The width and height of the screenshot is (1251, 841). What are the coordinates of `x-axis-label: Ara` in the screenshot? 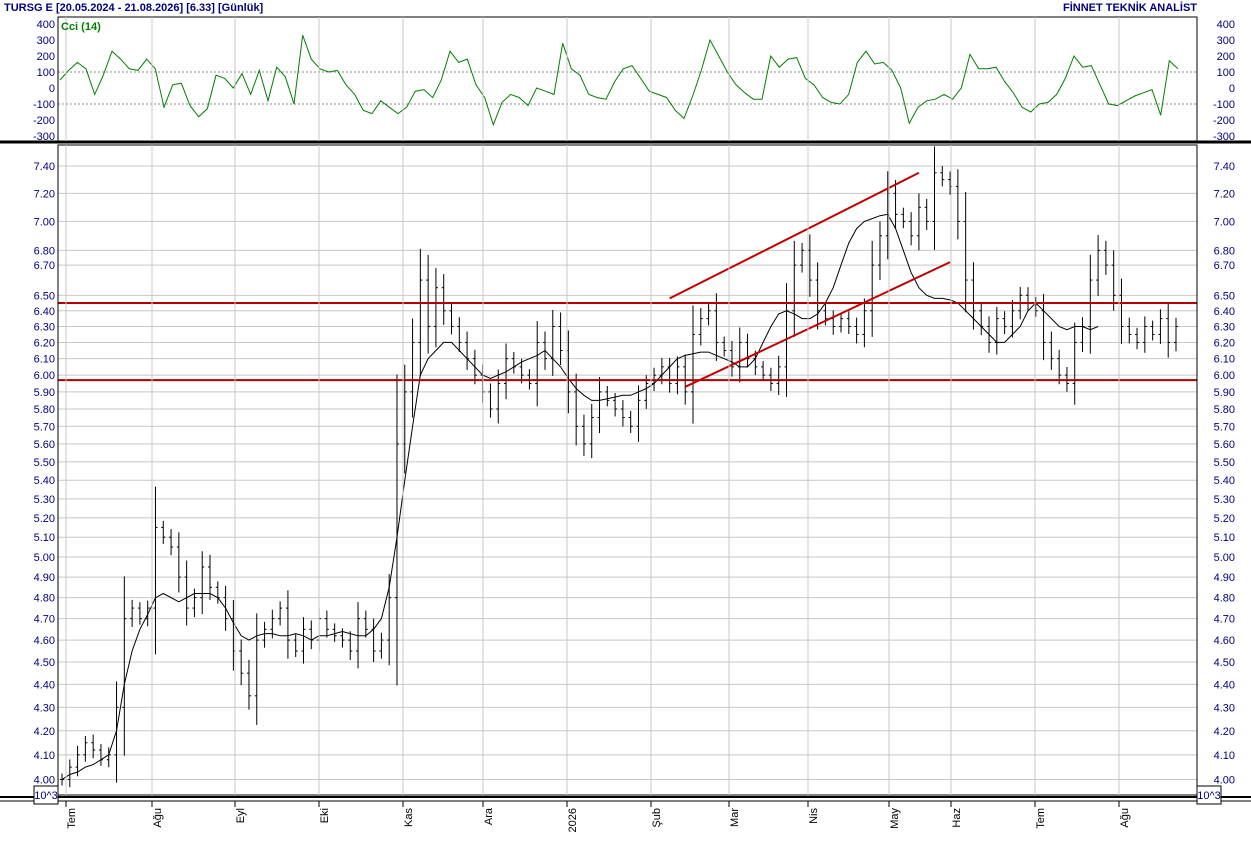 It's located at (489, 816).